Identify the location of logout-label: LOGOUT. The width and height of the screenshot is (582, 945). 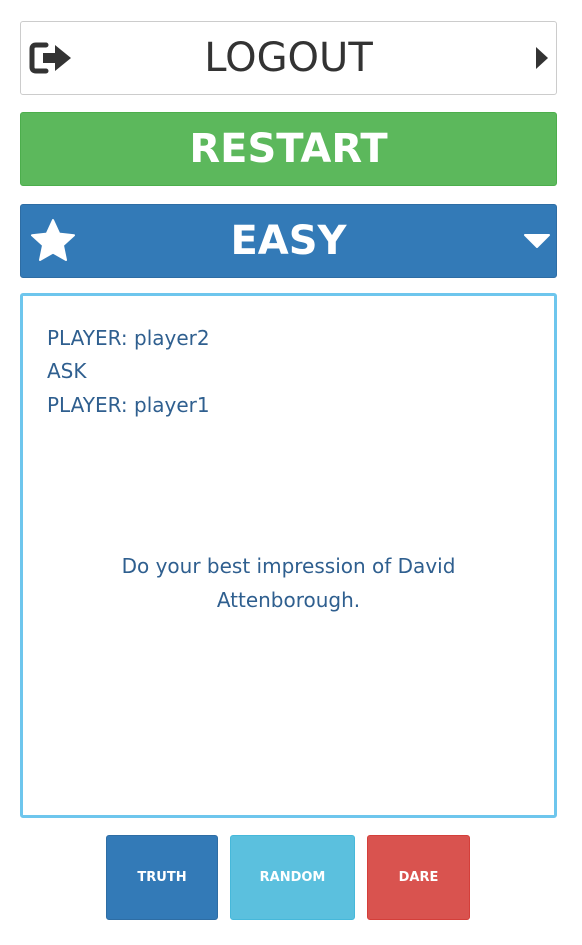
(288, 58).